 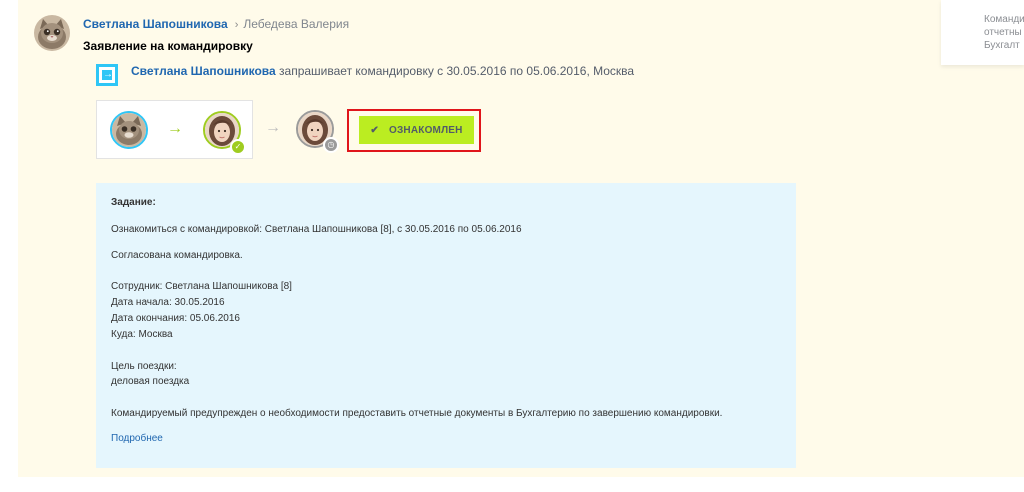 I want to click on task-purpose-label: Цель поездки:, so click(x=144, y=366).